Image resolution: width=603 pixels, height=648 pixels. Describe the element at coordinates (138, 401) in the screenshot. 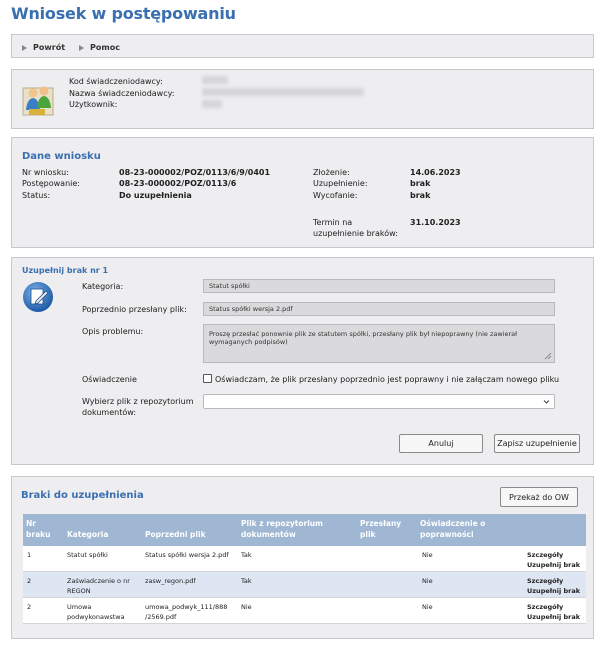

I see `repository-label-line1: Wybierz plik z repozytorium` at that location.